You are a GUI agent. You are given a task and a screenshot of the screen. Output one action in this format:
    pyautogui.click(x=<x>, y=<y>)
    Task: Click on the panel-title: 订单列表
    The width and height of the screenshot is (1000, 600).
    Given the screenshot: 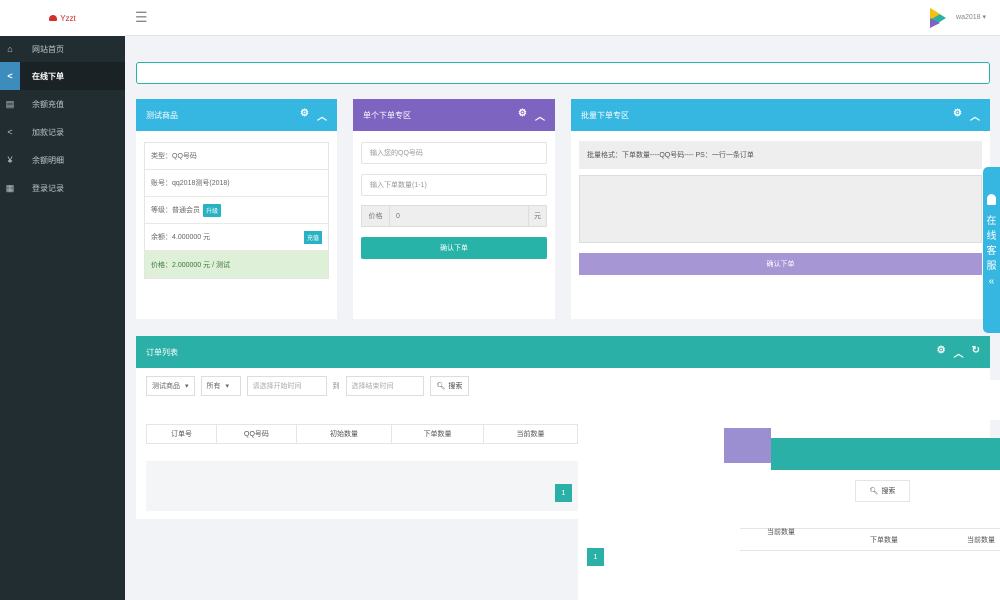 What is the action you would take?
    pyautogui.click(x=162, y=352)
    